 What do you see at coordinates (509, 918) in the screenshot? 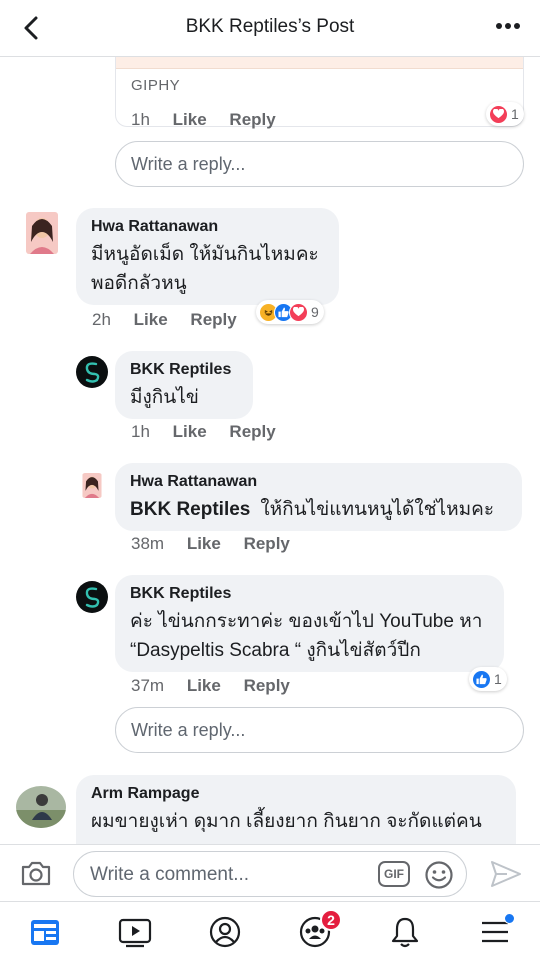
I see `menu-notification-dot` at bounding box center [509, 918].